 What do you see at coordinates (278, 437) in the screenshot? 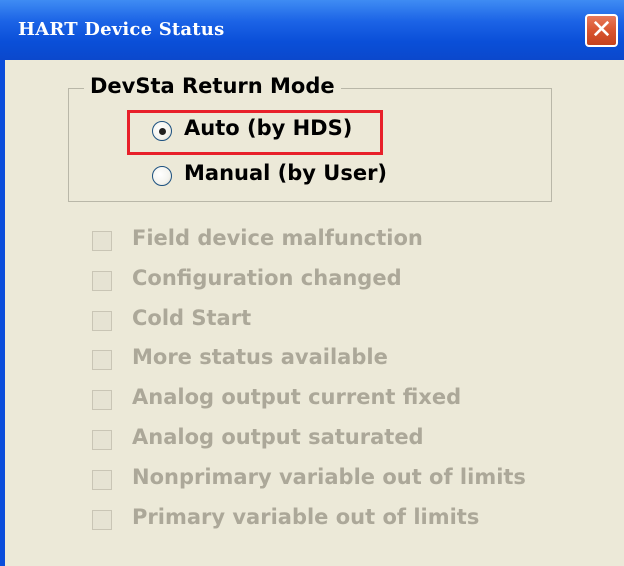
I see `checkbox-label: Analog output saturated` at bounding box center [278, 437].